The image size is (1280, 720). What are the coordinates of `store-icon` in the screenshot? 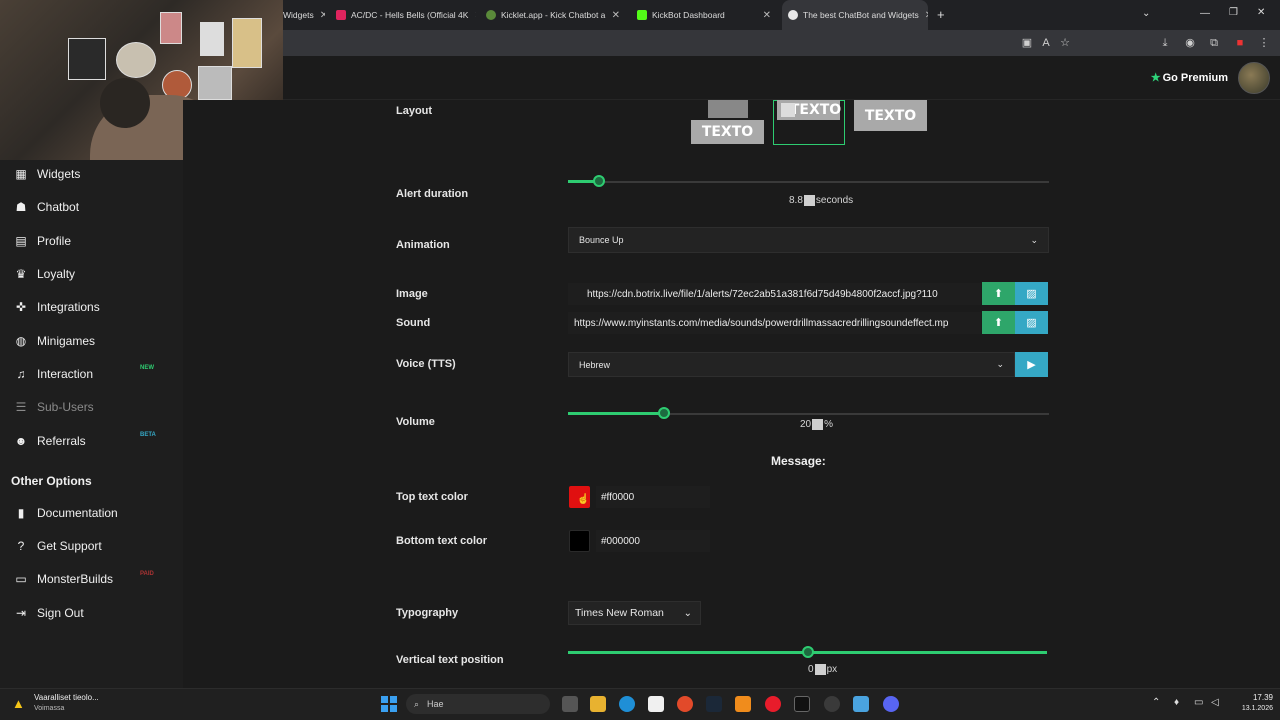 It's located at (656, 704).